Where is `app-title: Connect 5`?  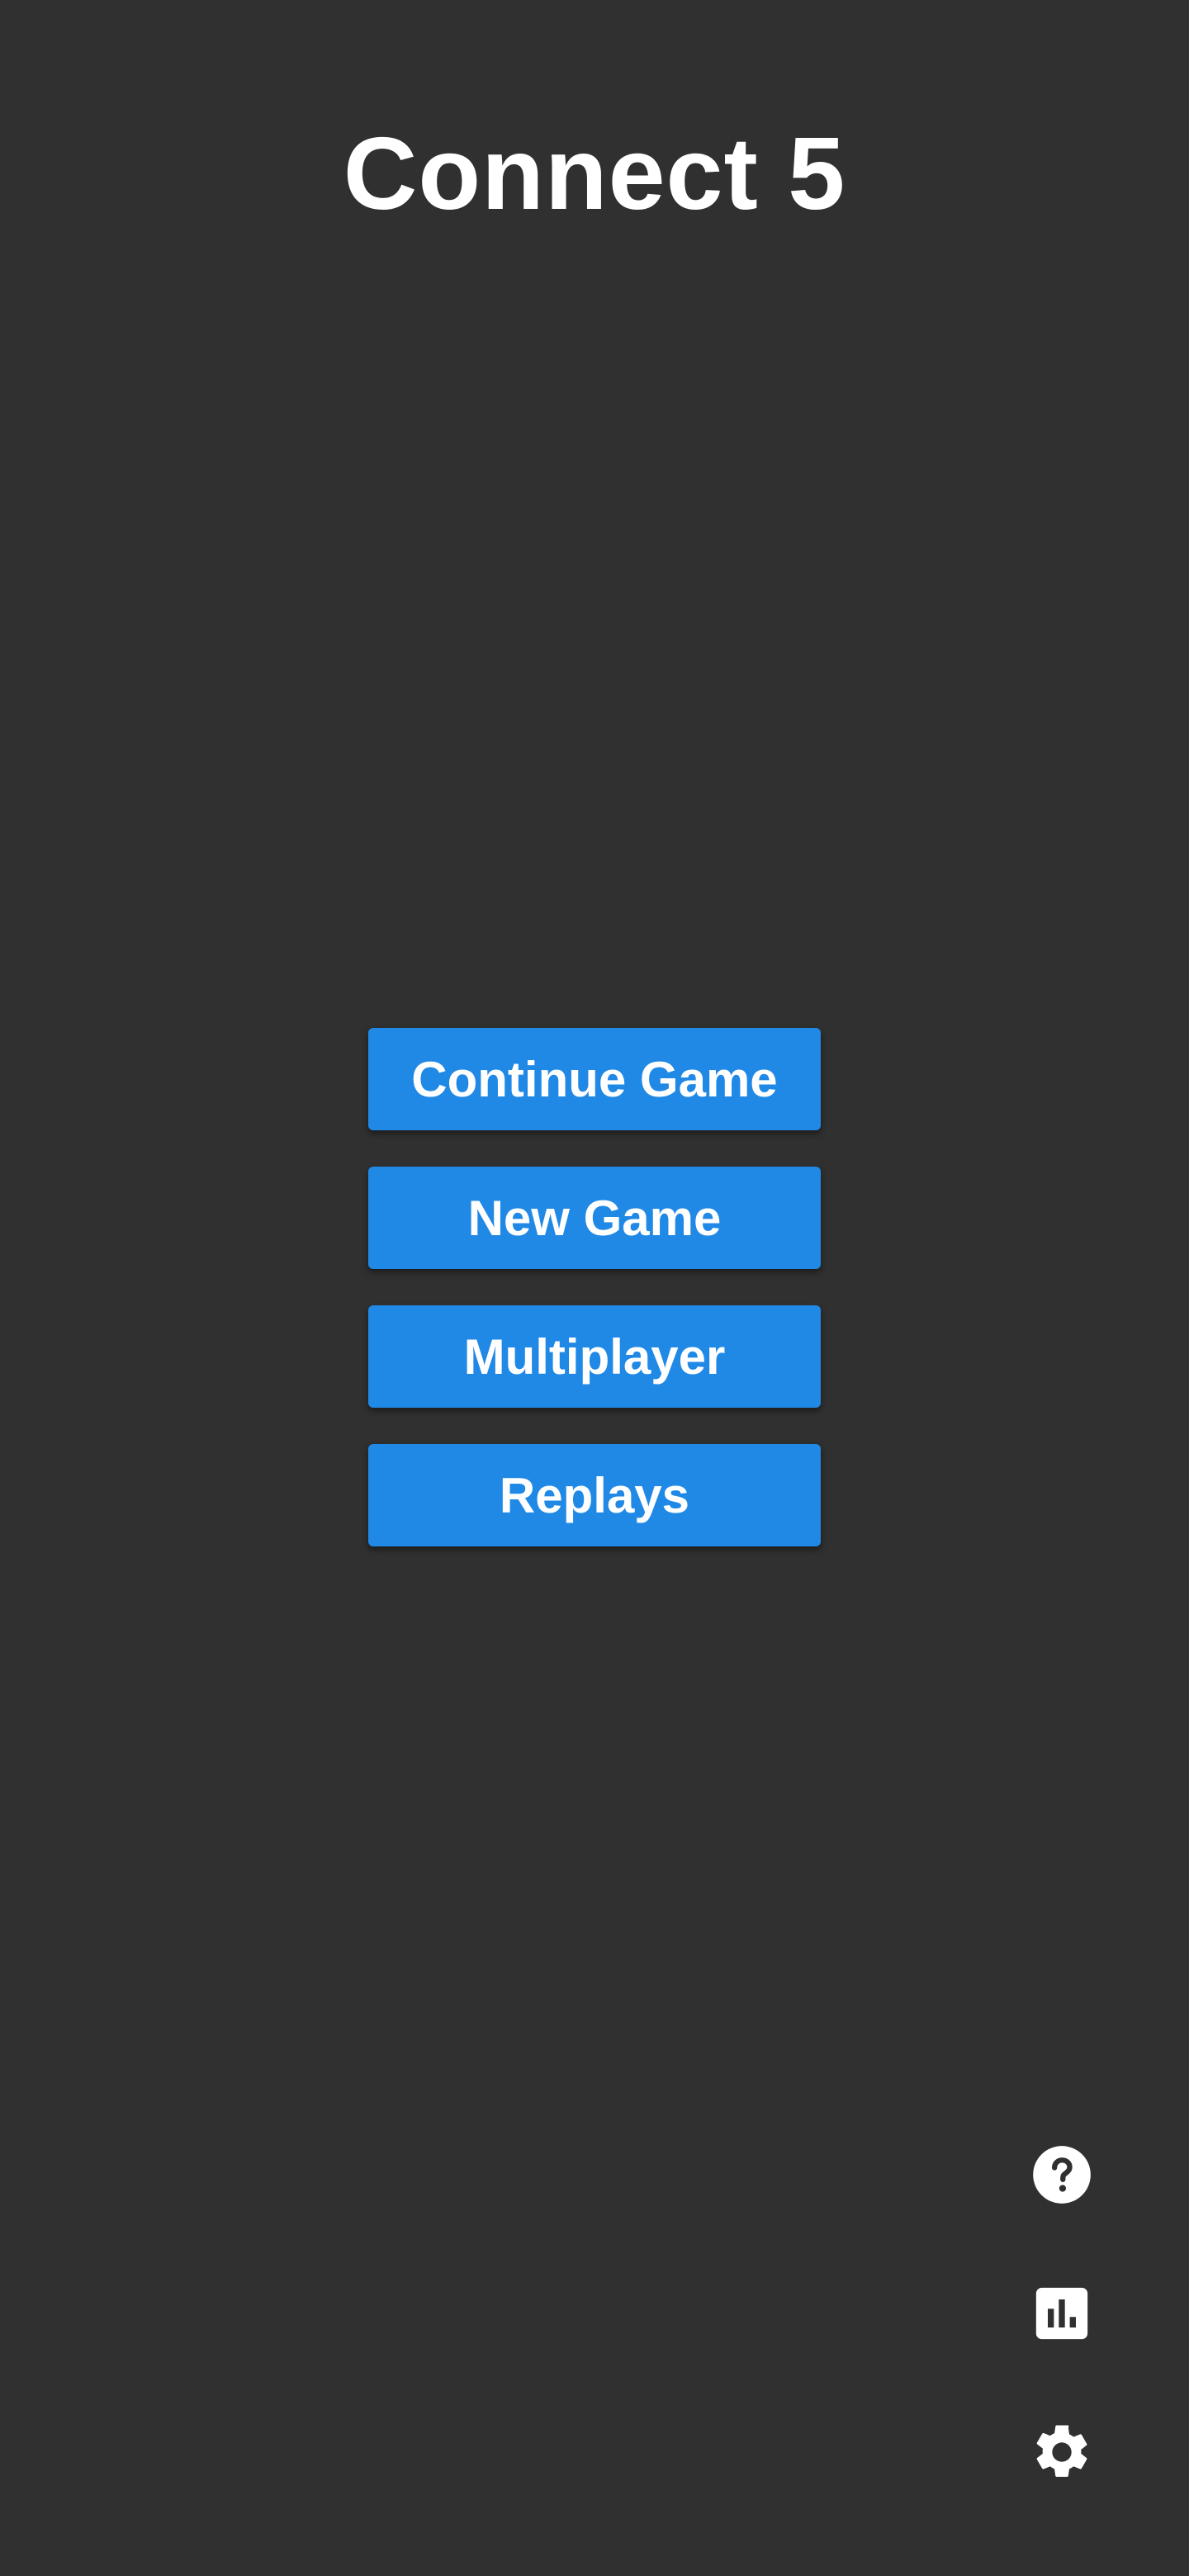 app-title: Connect 5 is located at coordinates (594, 174).